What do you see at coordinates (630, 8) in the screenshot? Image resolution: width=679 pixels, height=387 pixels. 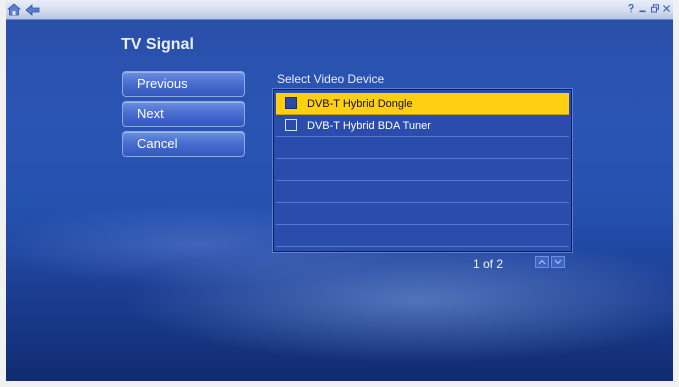 I see `help-icon` at bounding box center [630, 8].